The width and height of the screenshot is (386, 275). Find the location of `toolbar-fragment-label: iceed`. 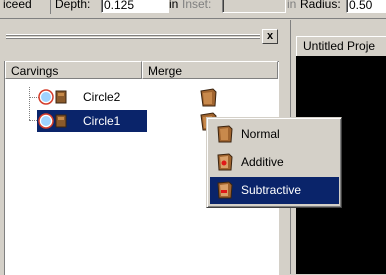

toolbar-fragment-label: iceed is located at coordinates (17, 5).